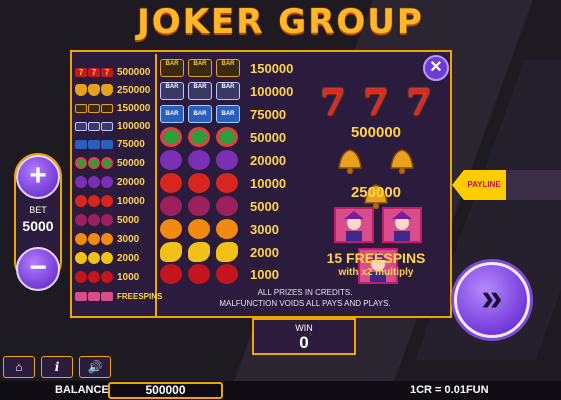 The image size is (561, 400). I want to click on paytable-row: 75000, so click(110, 144).